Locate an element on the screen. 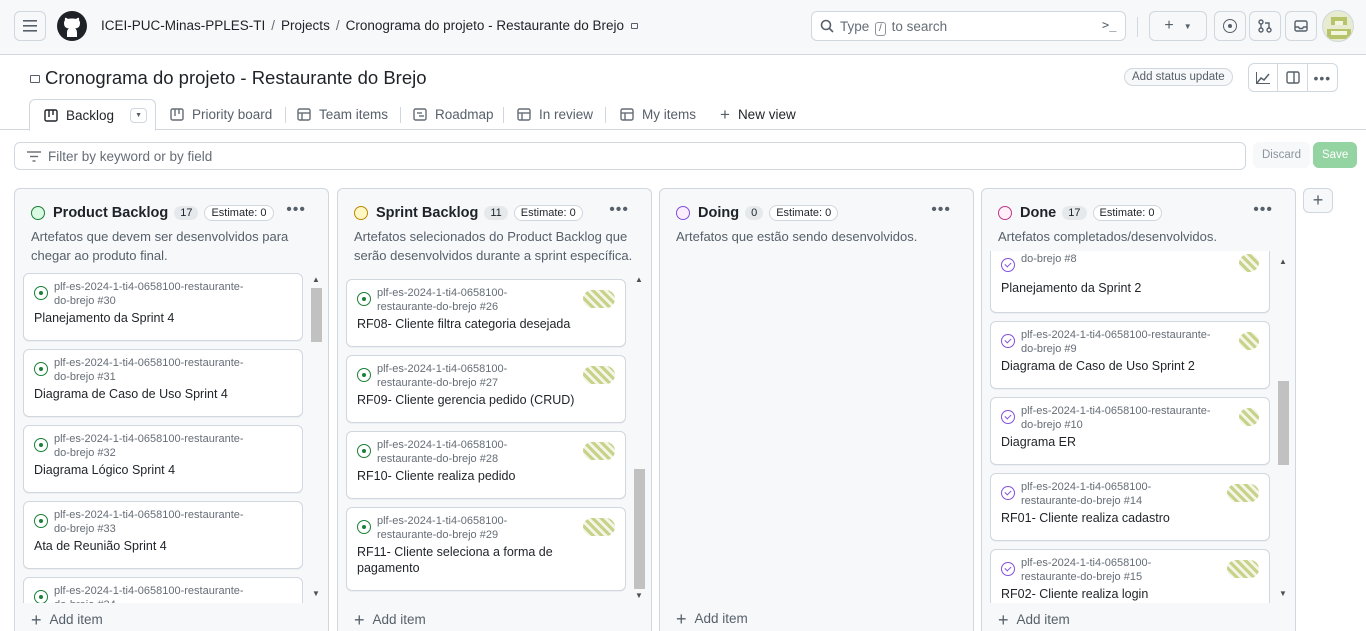 The width and height of the screenshot is (1366, 631). card-title: Planejamento da Sprint 2 is located at coordinates (1131, 288).